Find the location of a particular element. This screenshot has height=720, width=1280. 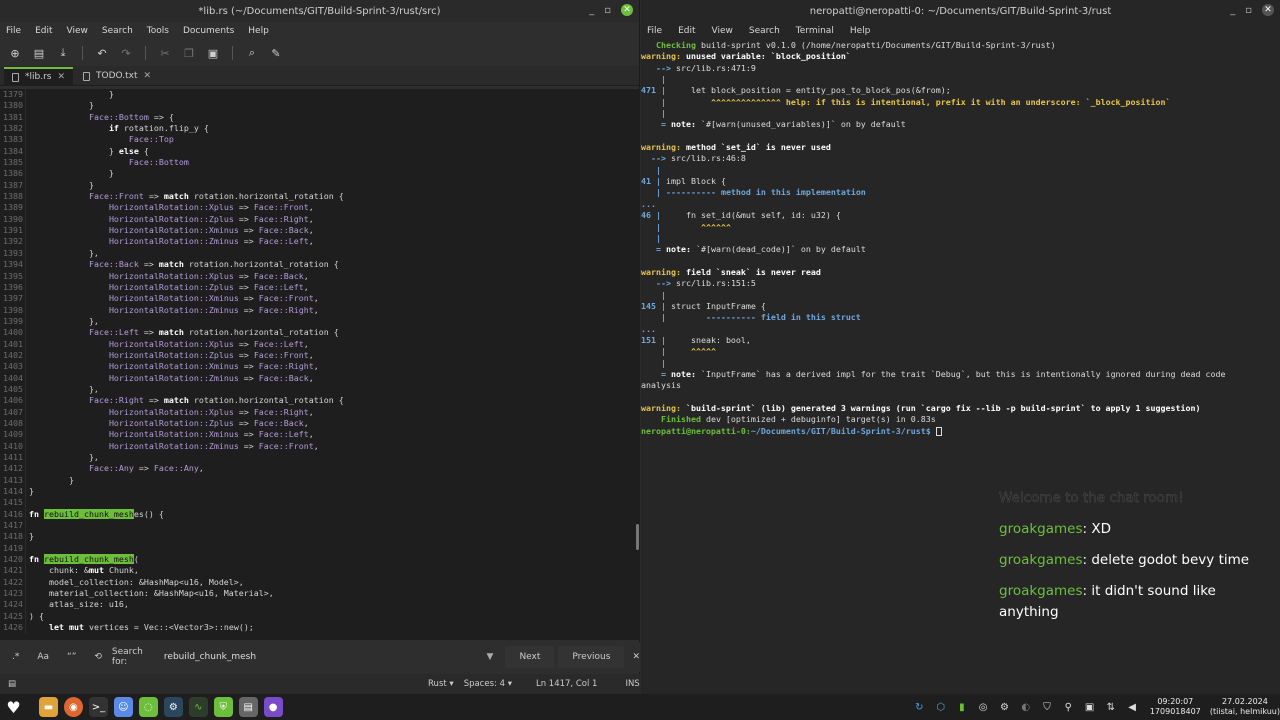

volume-icon: ◀ is located at coordinates (1131, 707).